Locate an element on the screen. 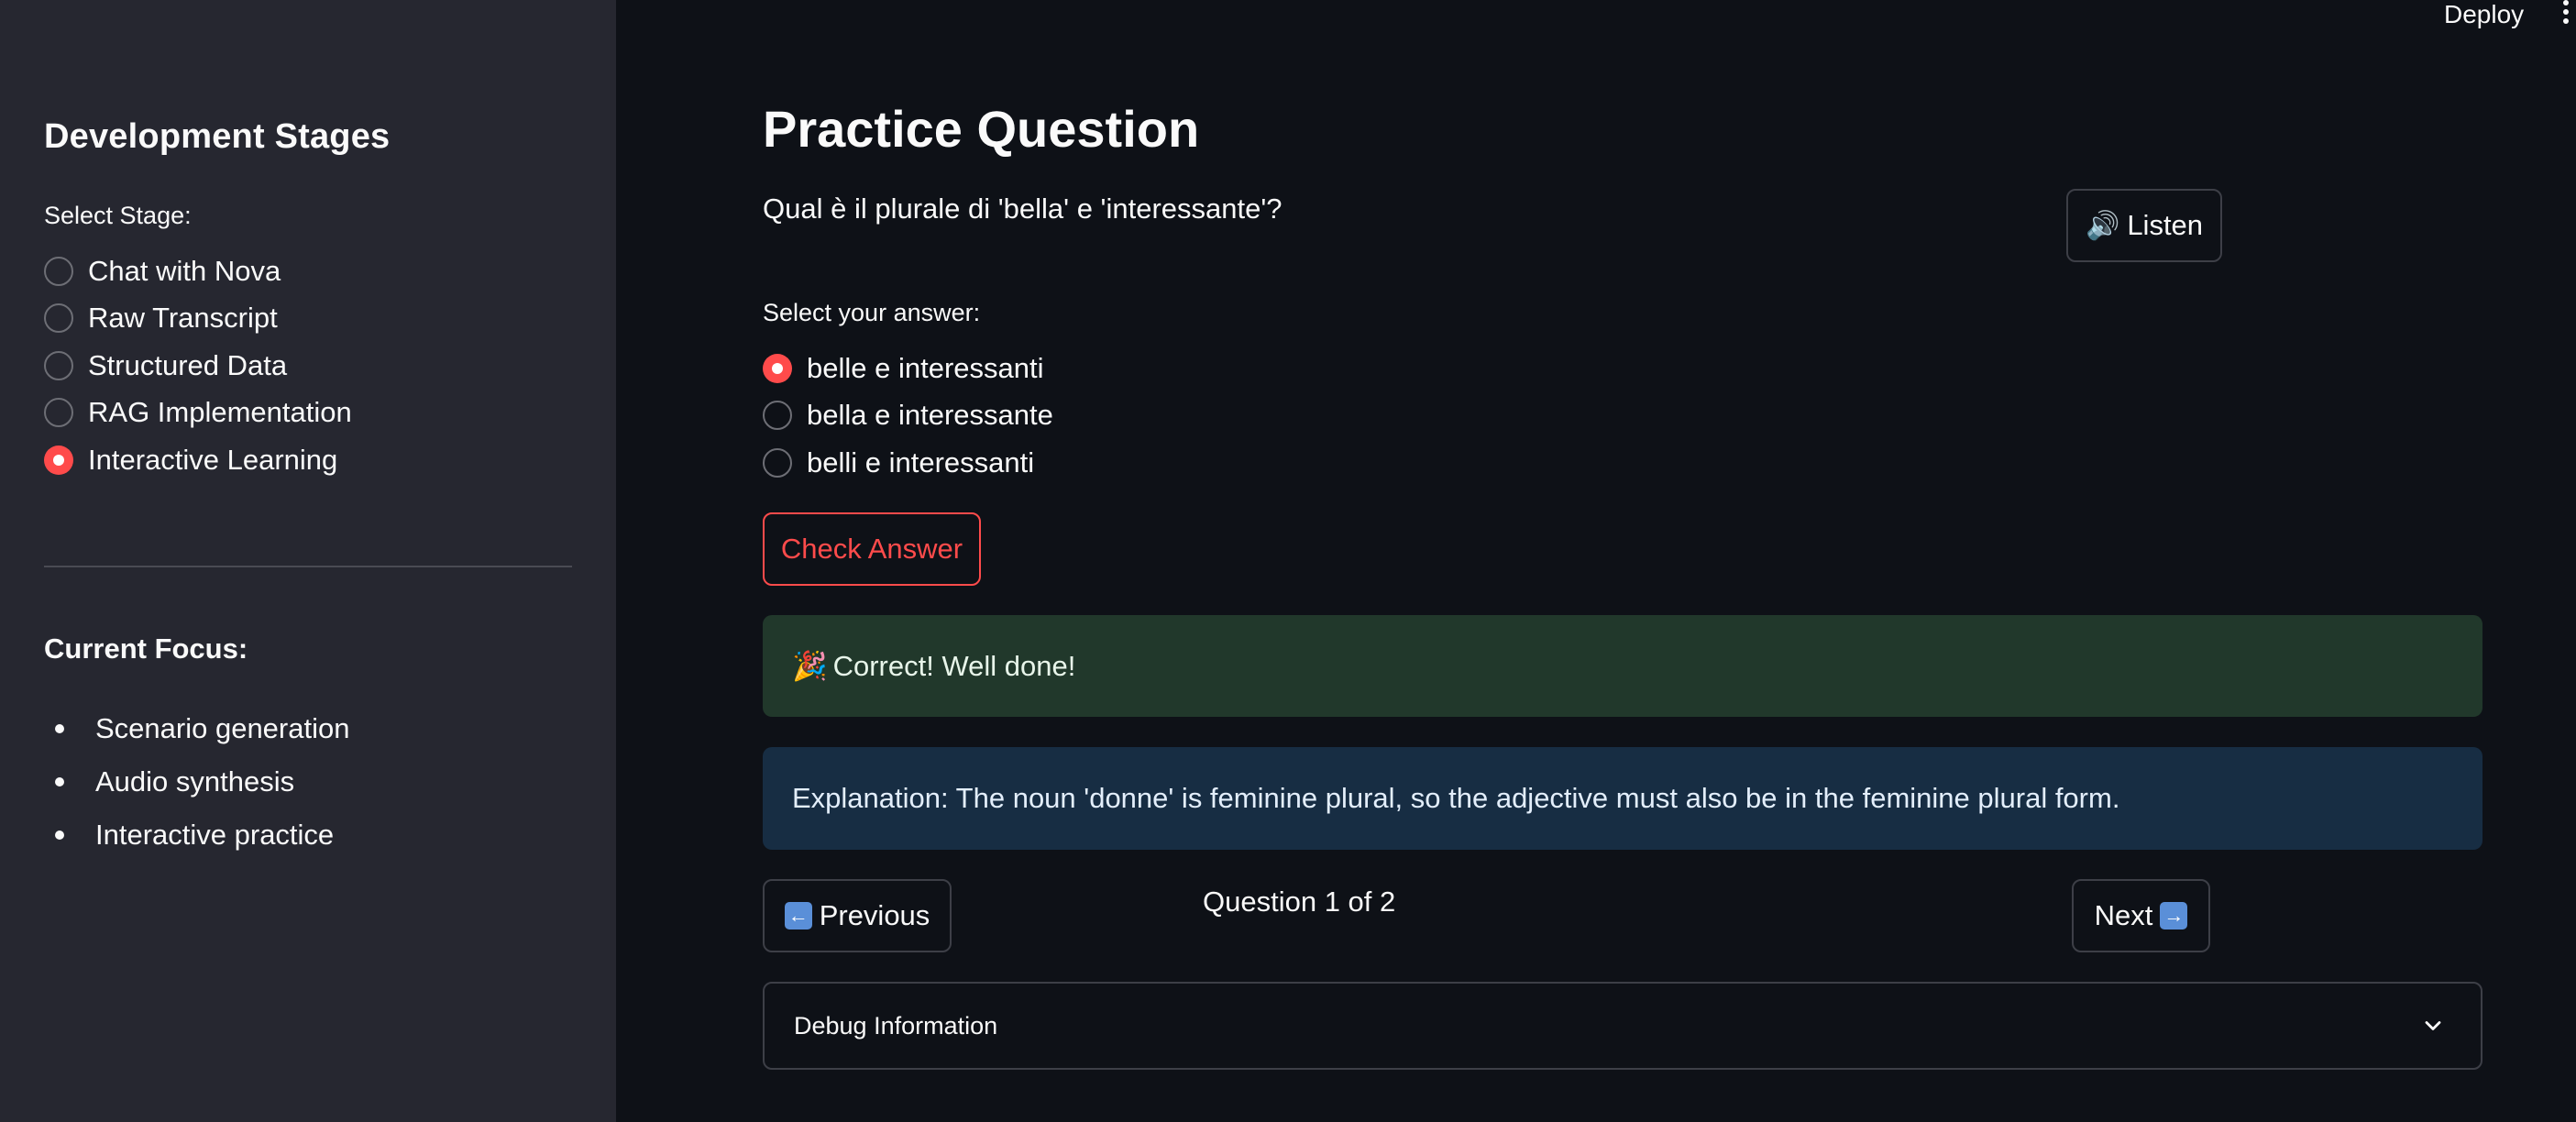 The height and width of the screenshot is (1122, 2576). deploy-button: Deploy is located at coordinates (2484, 14).